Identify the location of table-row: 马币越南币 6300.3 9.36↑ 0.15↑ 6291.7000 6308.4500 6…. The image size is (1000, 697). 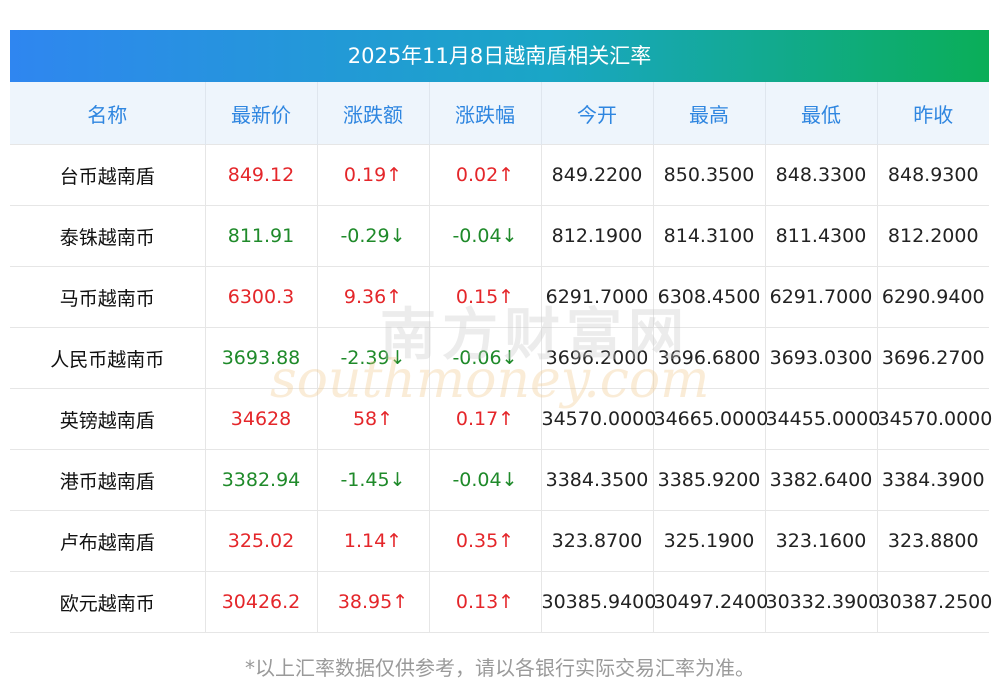
(499, 297).